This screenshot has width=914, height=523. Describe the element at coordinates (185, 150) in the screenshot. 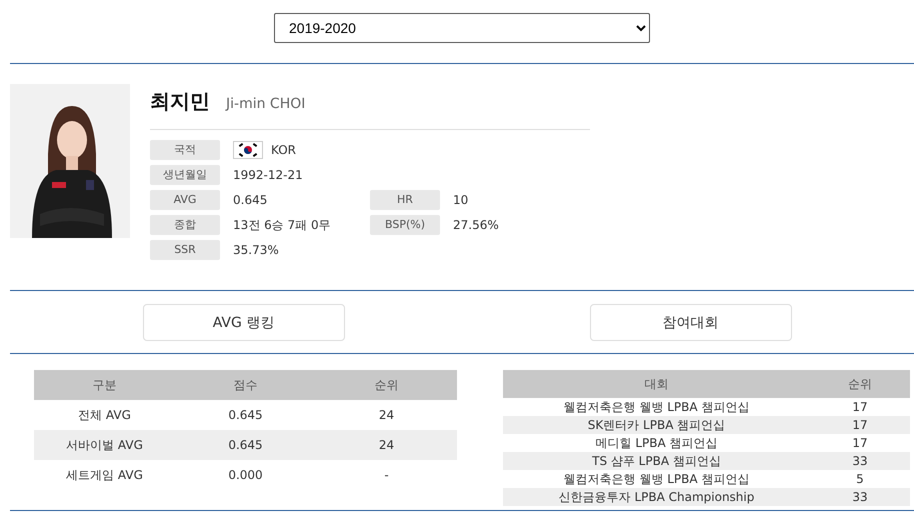

I see `info-label: 국적` at that location.